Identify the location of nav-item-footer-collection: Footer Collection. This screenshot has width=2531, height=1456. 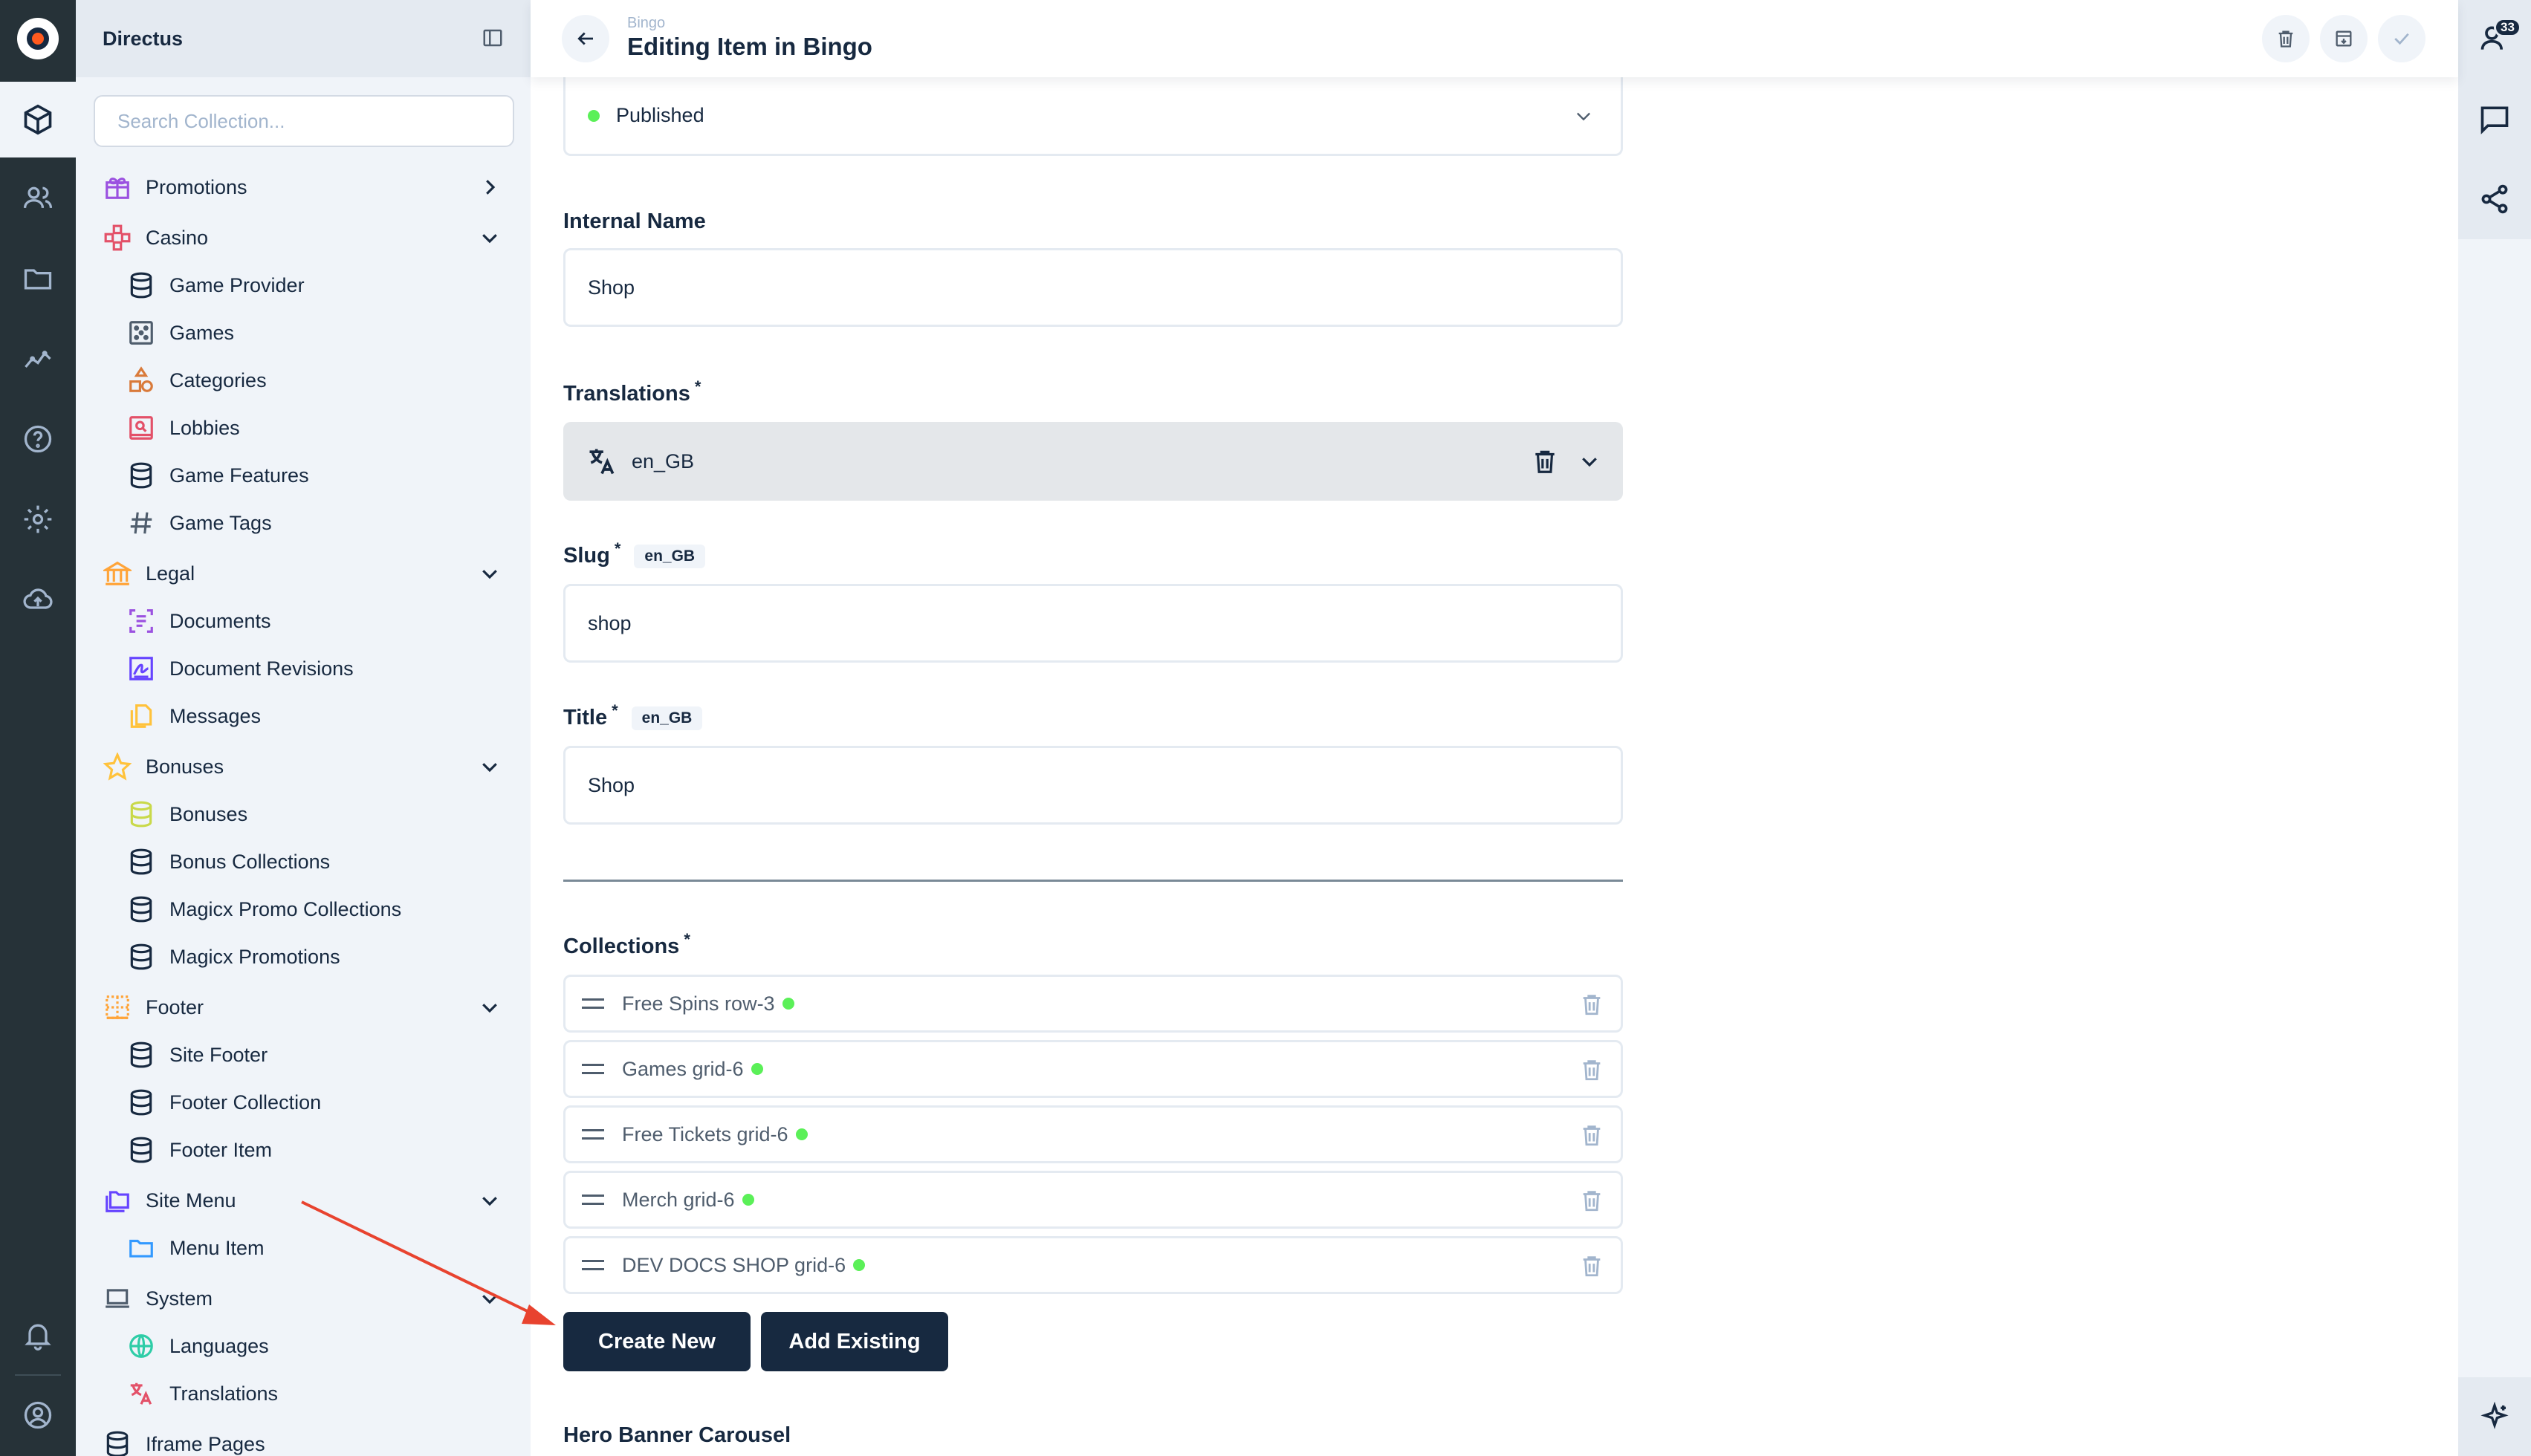
(223, 1102).